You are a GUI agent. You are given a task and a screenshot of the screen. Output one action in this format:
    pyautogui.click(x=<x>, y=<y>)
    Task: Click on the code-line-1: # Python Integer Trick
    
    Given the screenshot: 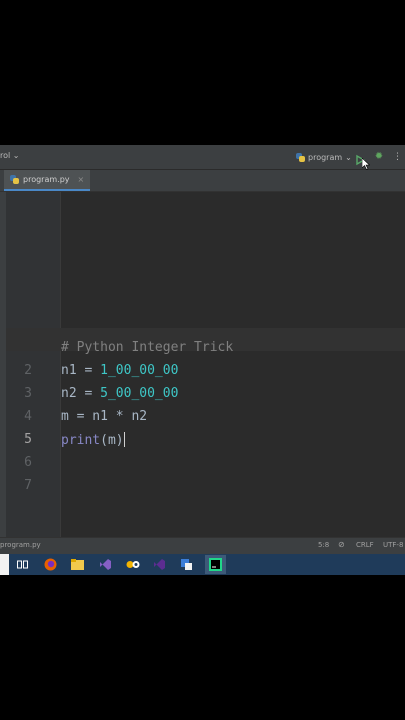 What is the action you would take?
    pyautogui.click(x=147, y=347)
    